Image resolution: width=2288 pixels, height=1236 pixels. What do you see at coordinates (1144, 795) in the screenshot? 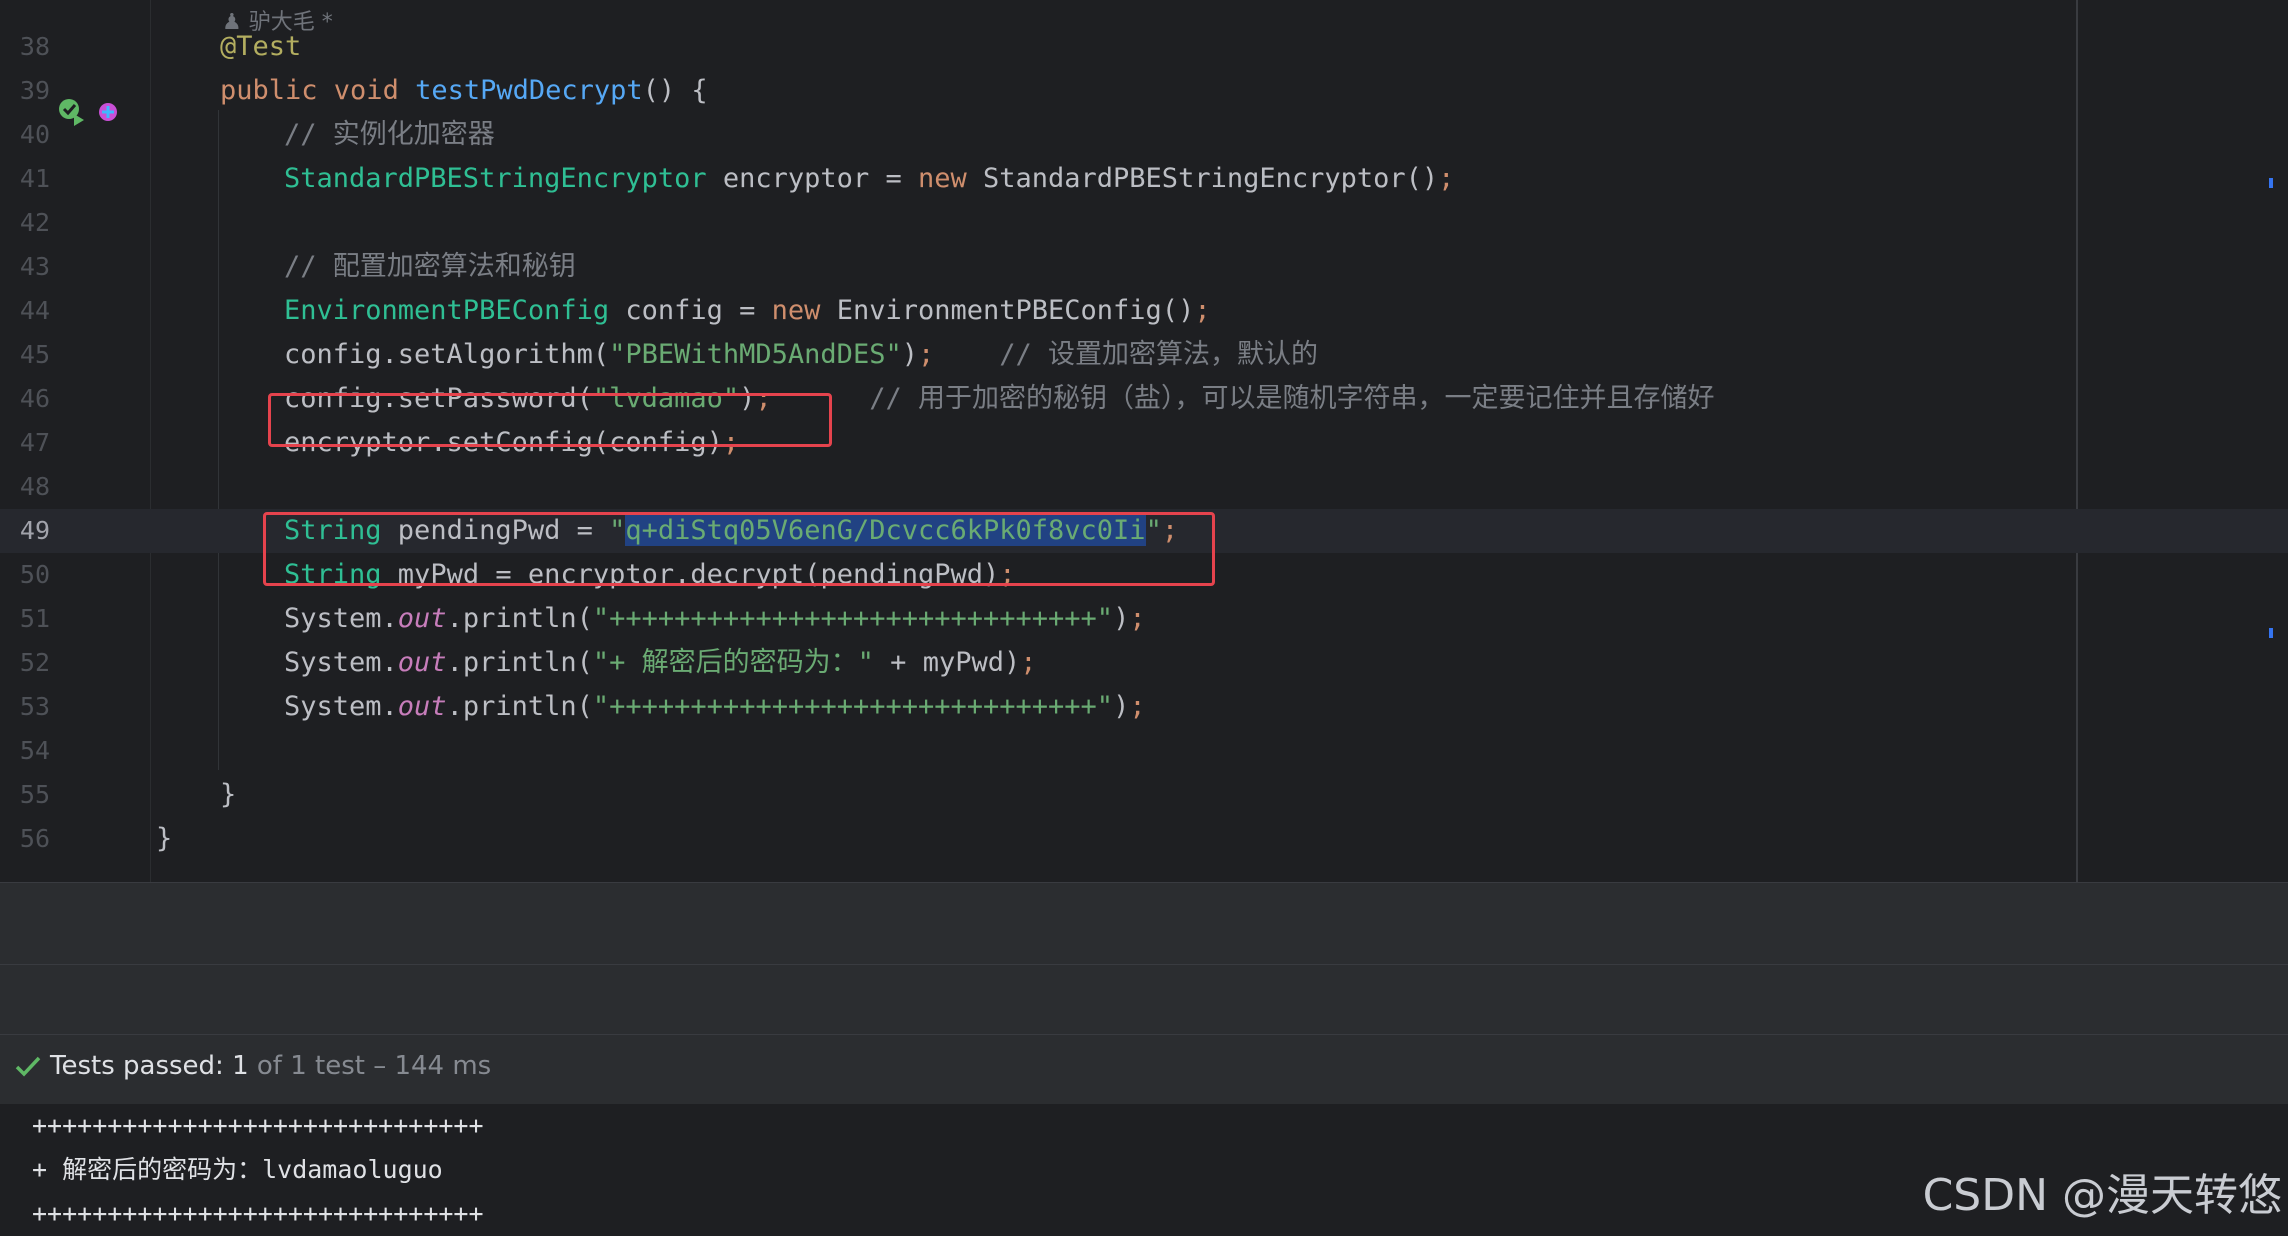
I see `code-line: 55}` at bounding box center [1144, 795].